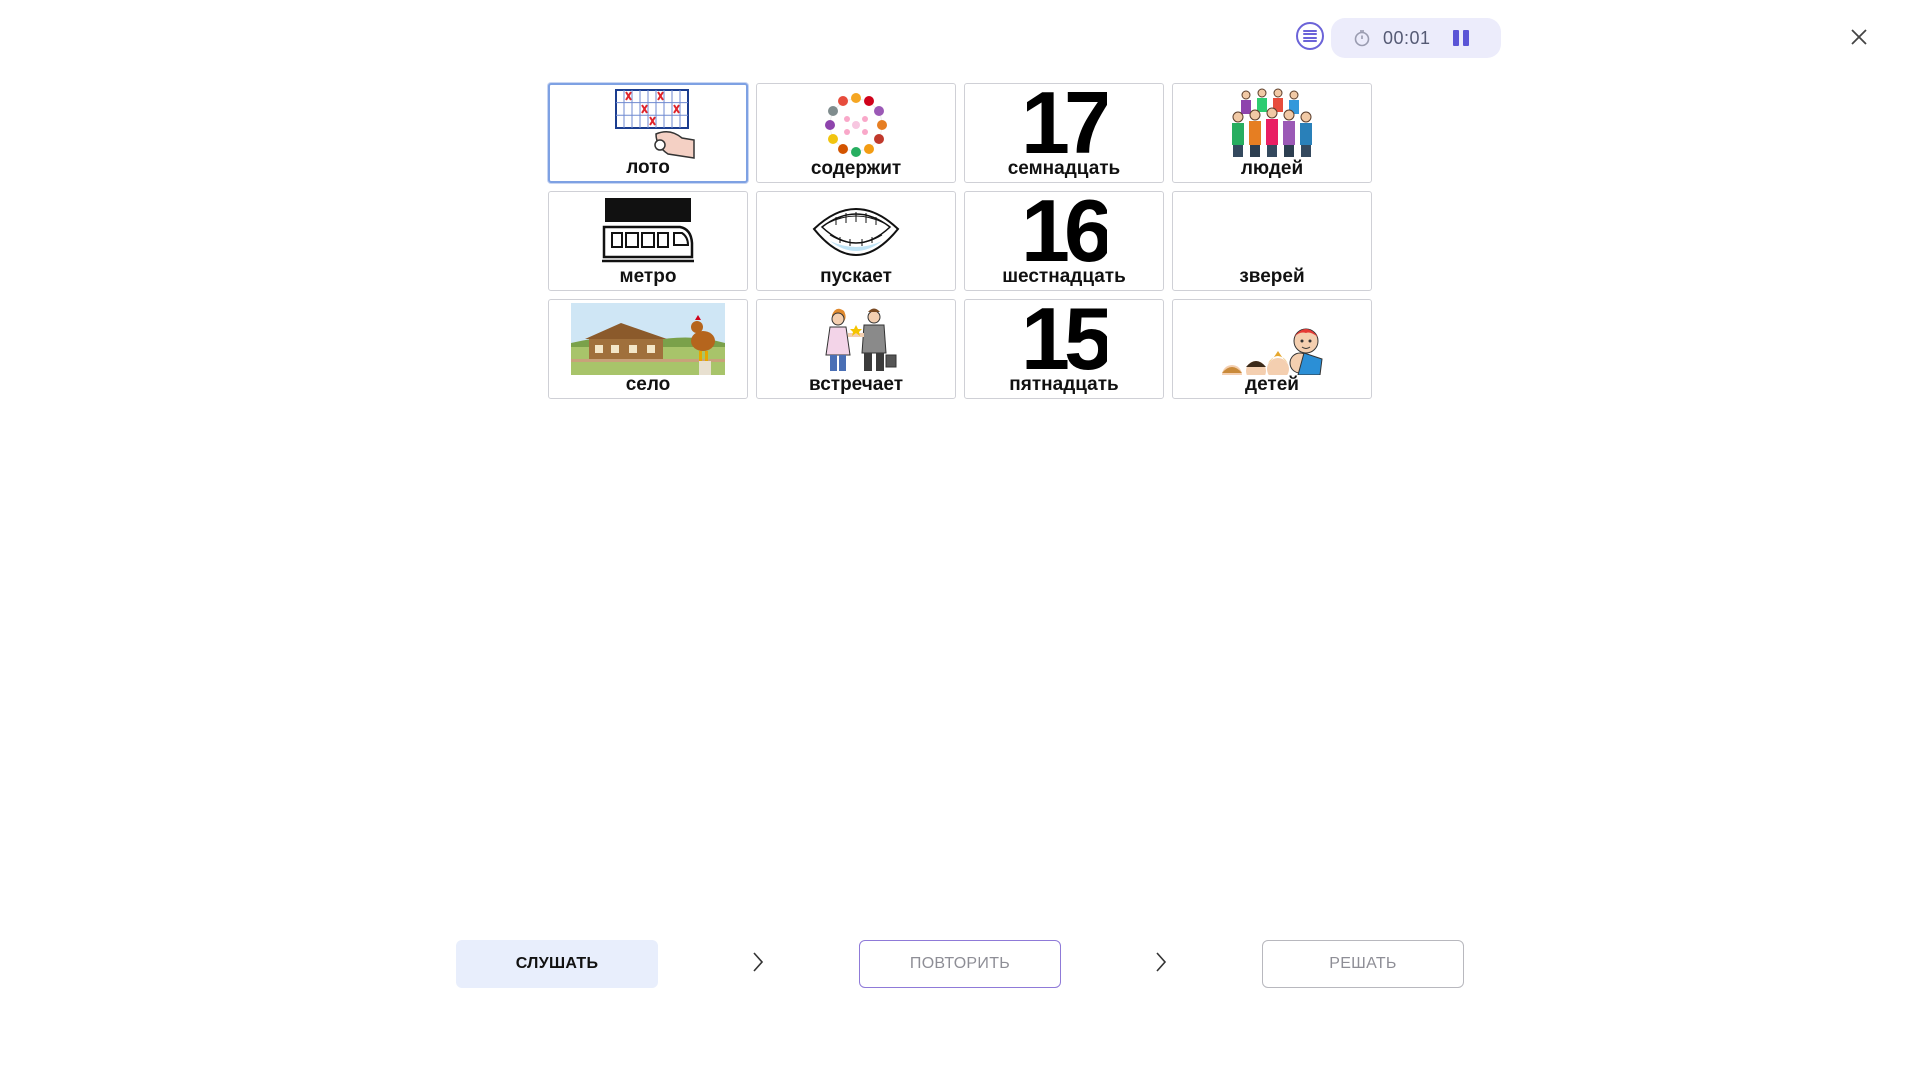 The height and width of the screenshot is (1080, 1920). I want to click on number-image: 16, so click(1064, 231).